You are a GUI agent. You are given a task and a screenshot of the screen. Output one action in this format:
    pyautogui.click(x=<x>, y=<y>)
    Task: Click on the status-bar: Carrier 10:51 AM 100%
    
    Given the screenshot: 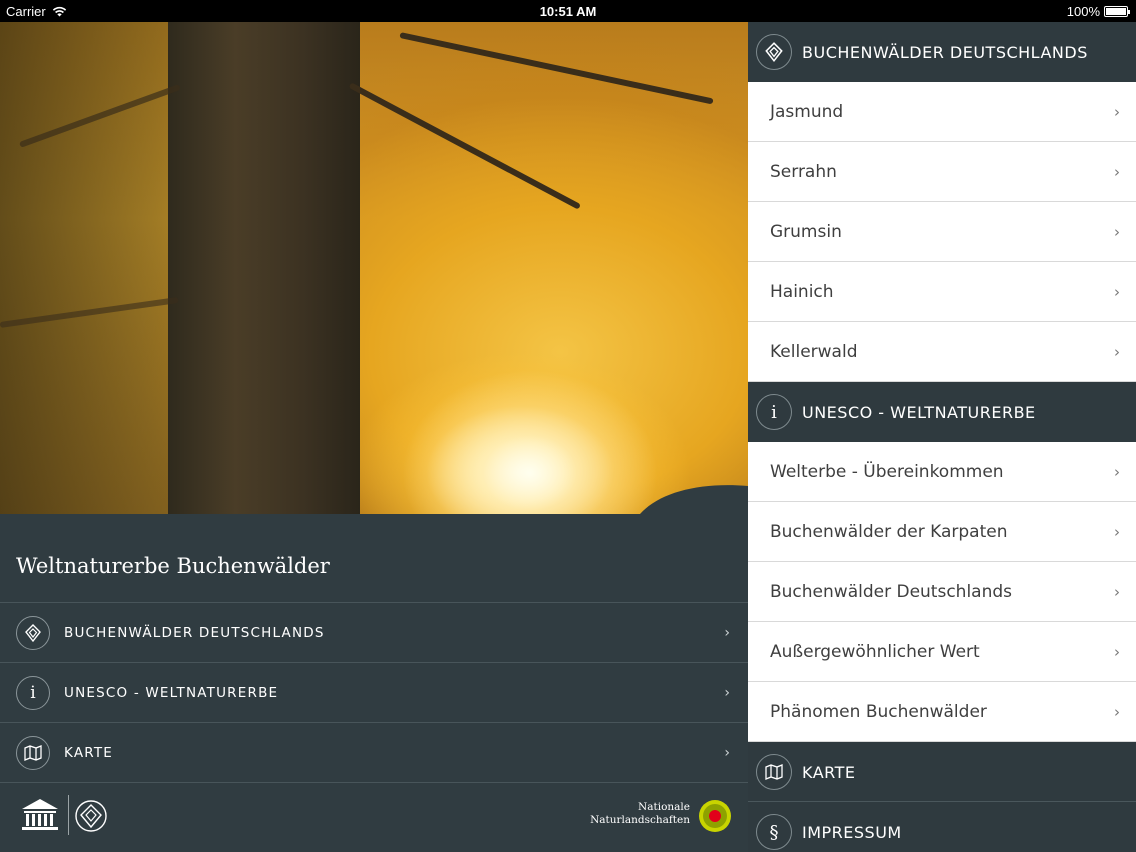 What is the action you would take?
    pyautogui.click(x=568, y=11)
    